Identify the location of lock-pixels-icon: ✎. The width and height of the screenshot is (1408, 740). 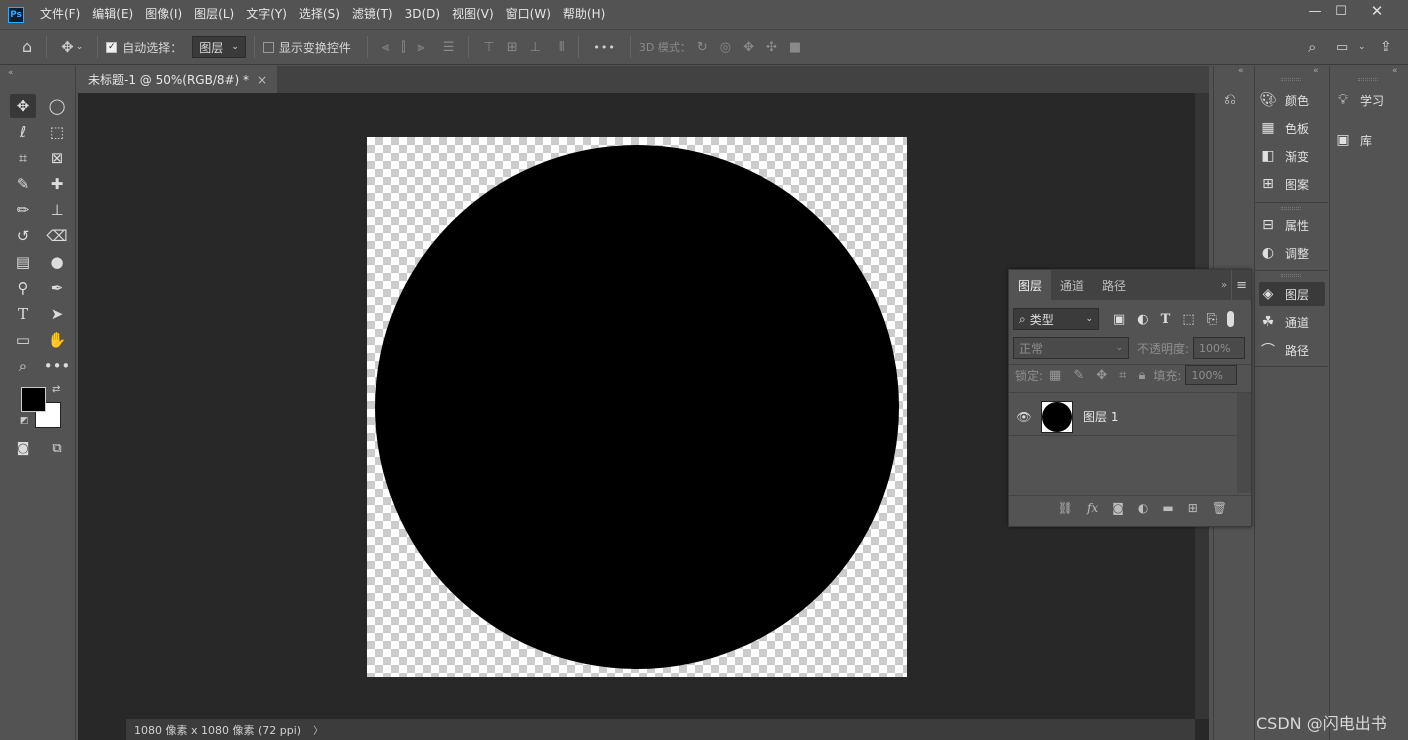
(1078, 375).